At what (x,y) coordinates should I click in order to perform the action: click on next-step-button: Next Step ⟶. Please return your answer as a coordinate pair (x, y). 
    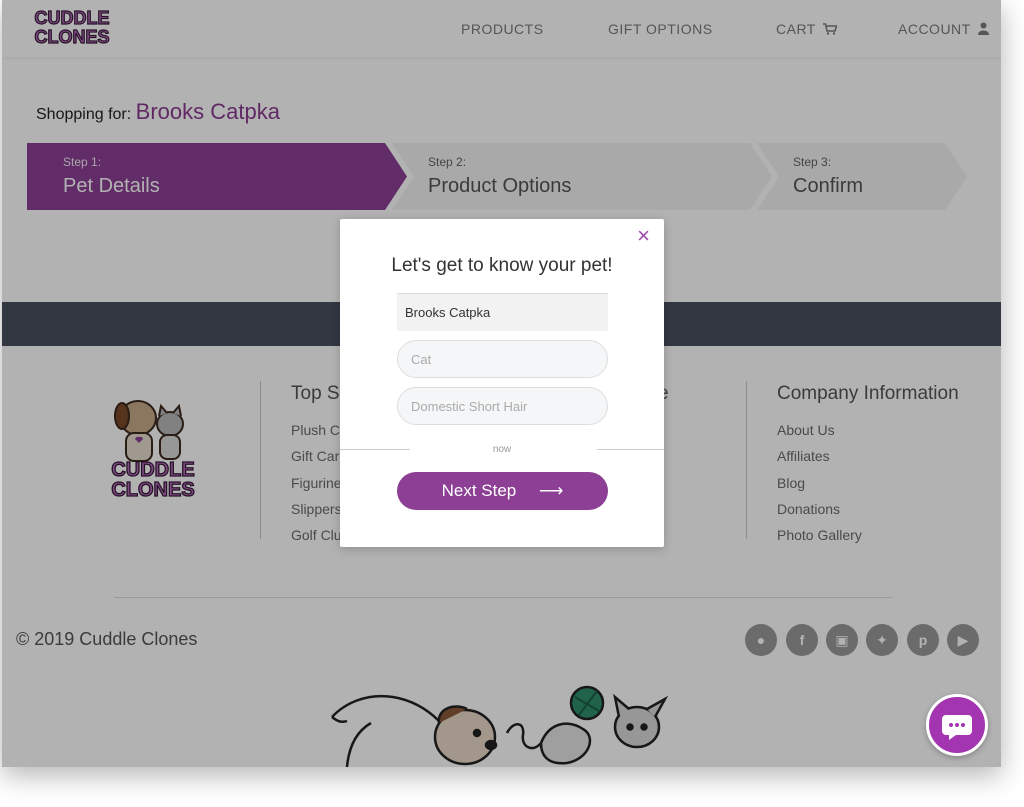
    Looking at the image, I should click on (502, 491).